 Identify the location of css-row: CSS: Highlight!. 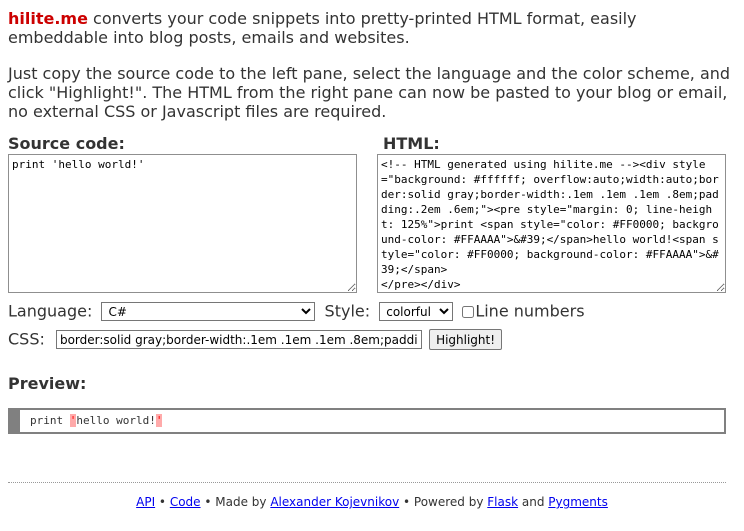
(255, 340).